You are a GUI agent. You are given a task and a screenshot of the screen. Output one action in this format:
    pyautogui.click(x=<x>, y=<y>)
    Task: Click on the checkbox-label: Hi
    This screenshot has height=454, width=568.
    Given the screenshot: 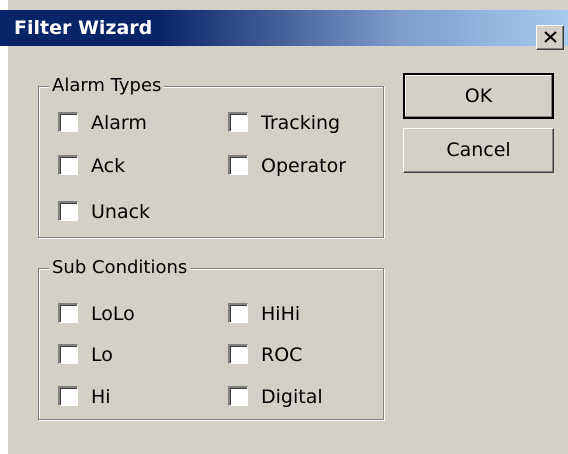 What is the action you would take?
    pyautogui.click(x=101, y=397)
    